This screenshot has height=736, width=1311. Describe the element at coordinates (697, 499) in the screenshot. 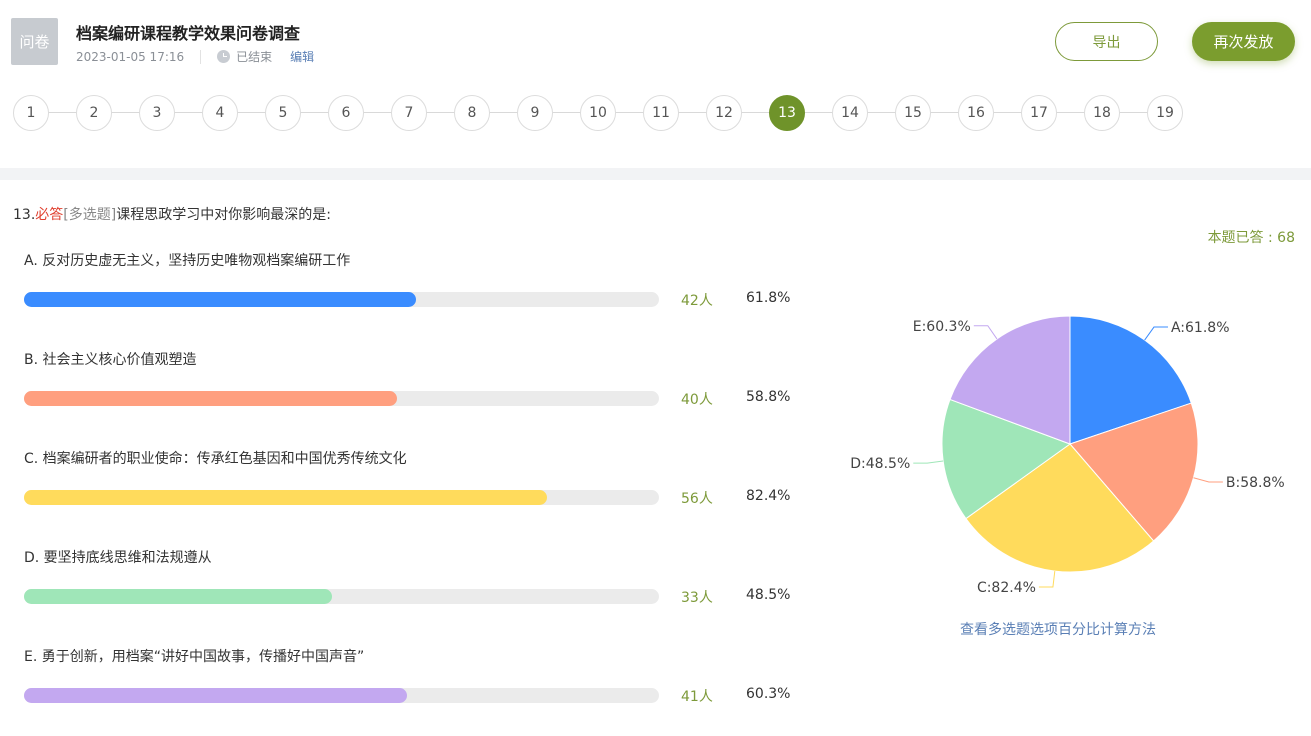

I see `option-count: 56人` at that location.